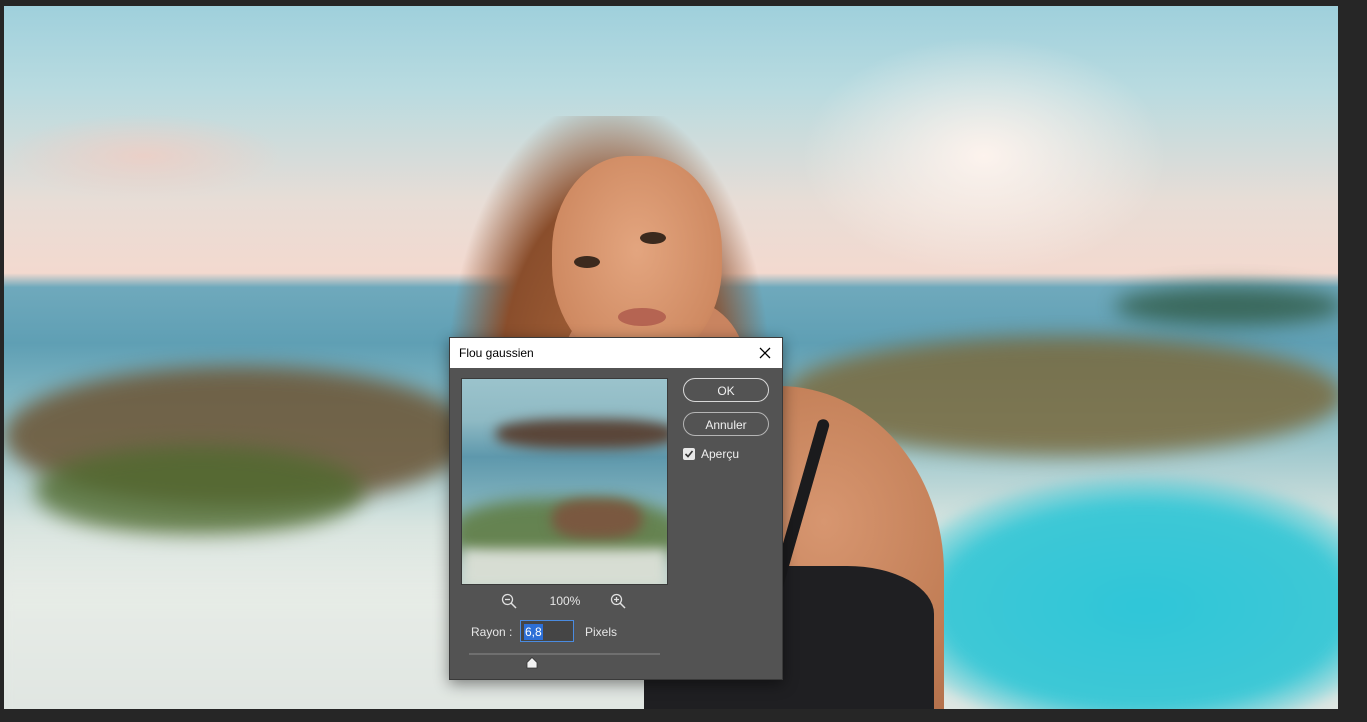  I want to click on radius-unit: Pixels, so click(601, 632).